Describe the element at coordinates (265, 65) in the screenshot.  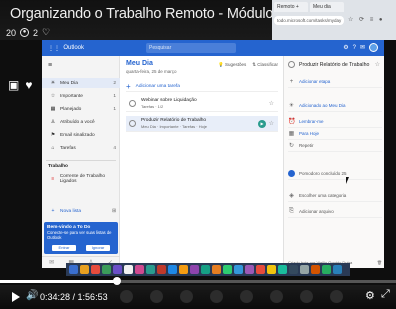
I see `sort-button: ⇅ Classificar` at that location.